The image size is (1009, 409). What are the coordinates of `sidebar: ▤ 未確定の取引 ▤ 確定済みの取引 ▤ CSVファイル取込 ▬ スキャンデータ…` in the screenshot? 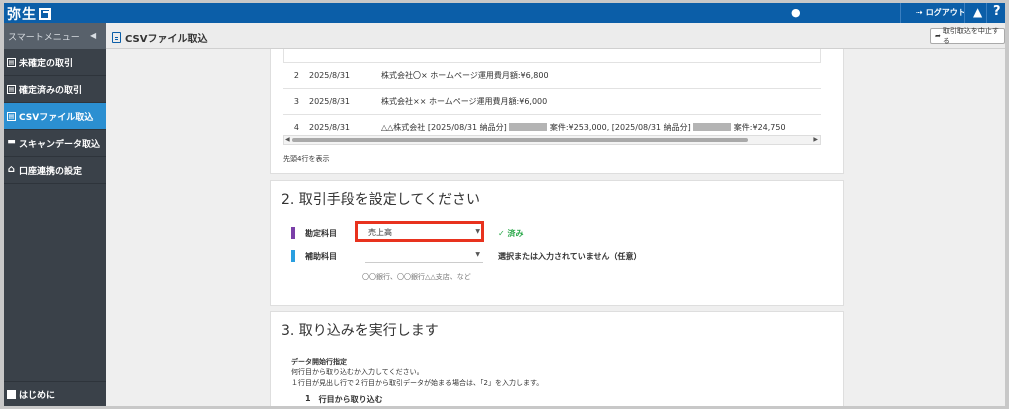 It's located at (55, 227).